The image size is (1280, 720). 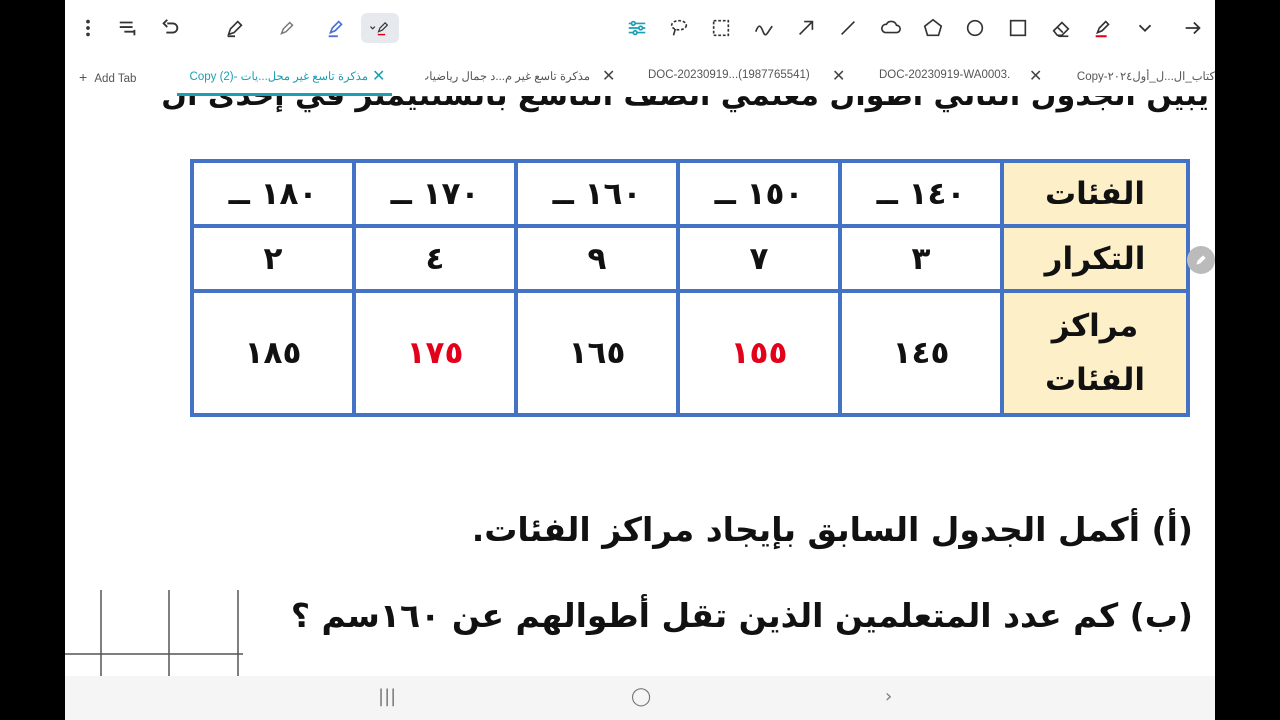 I want to click on floating-edit-icon, so click(x=1201, y=260).